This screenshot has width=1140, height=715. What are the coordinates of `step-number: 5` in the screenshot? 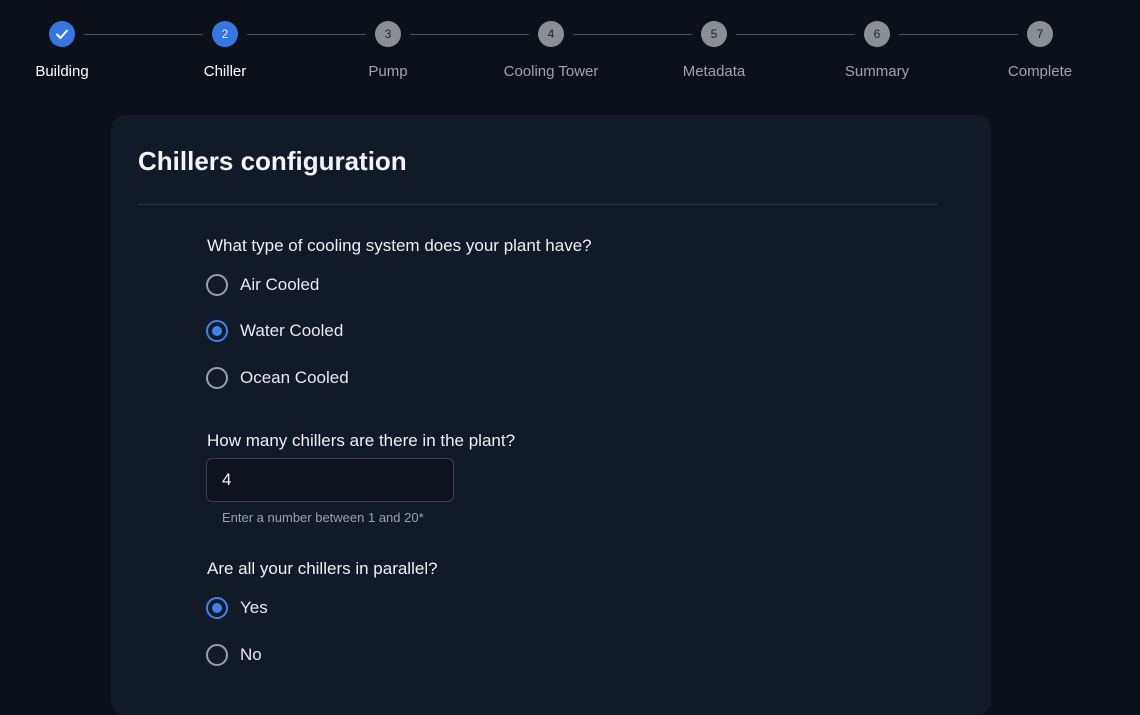 It's located at (714, 34).